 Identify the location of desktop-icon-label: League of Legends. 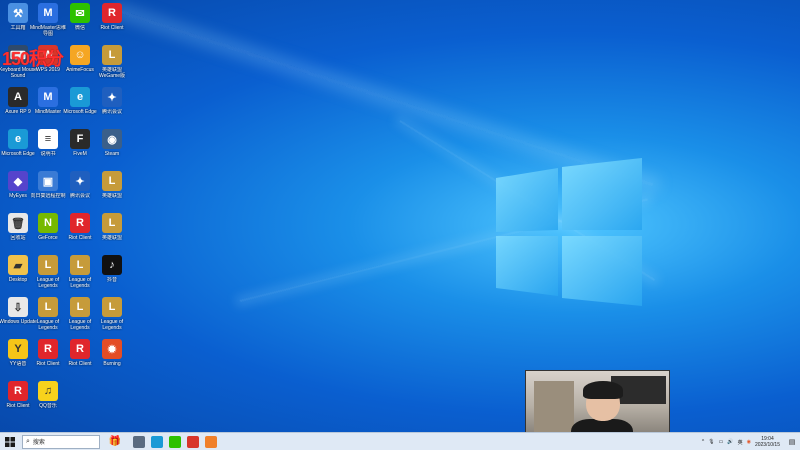
(112, 325).